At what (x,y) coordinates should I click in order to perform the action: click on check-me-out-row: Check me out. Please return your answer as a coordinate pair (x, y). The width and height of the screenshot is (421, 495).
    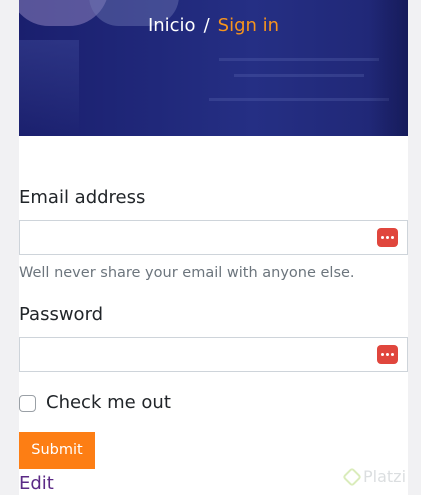
    Looking at the image, I should click on (95, 403).